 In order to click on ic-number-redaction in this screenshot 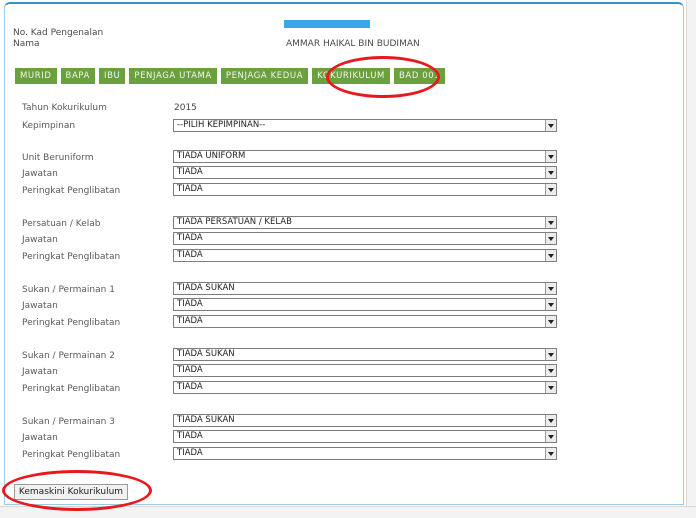, I will do `click(327, 24)`.